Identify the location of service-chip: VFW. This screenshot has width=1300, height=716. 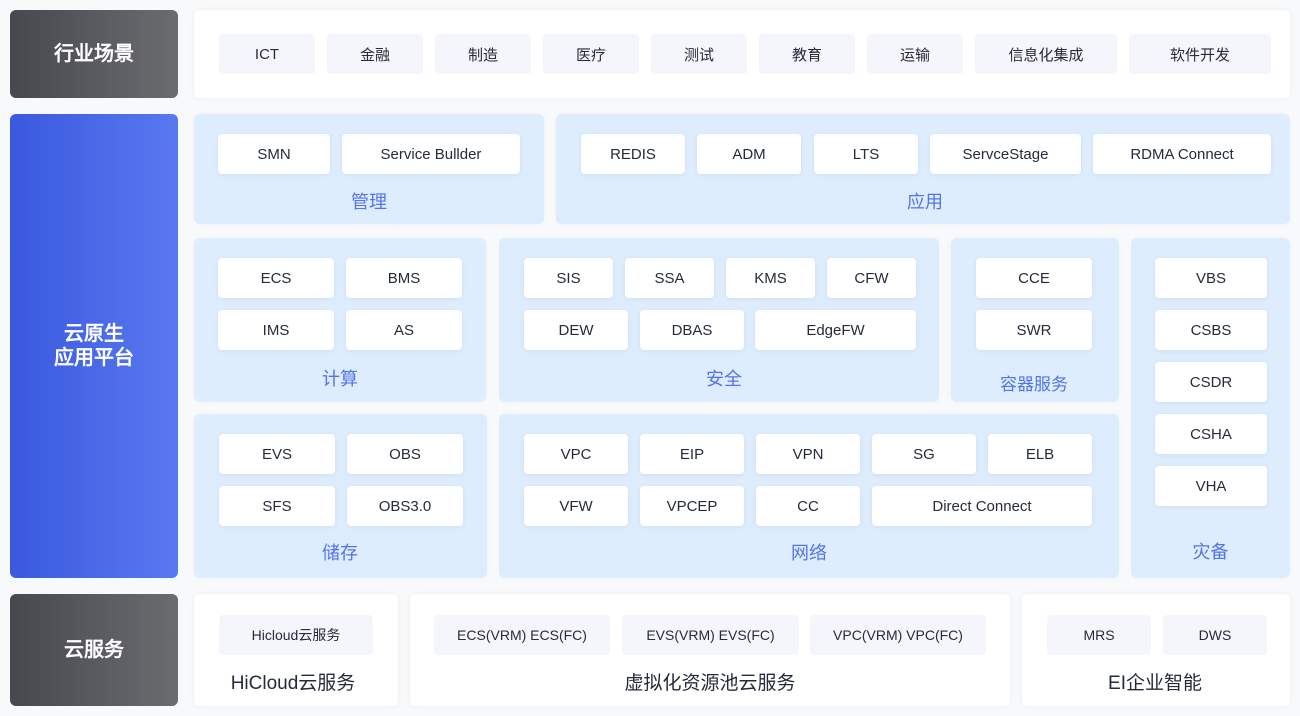
(576, 506).